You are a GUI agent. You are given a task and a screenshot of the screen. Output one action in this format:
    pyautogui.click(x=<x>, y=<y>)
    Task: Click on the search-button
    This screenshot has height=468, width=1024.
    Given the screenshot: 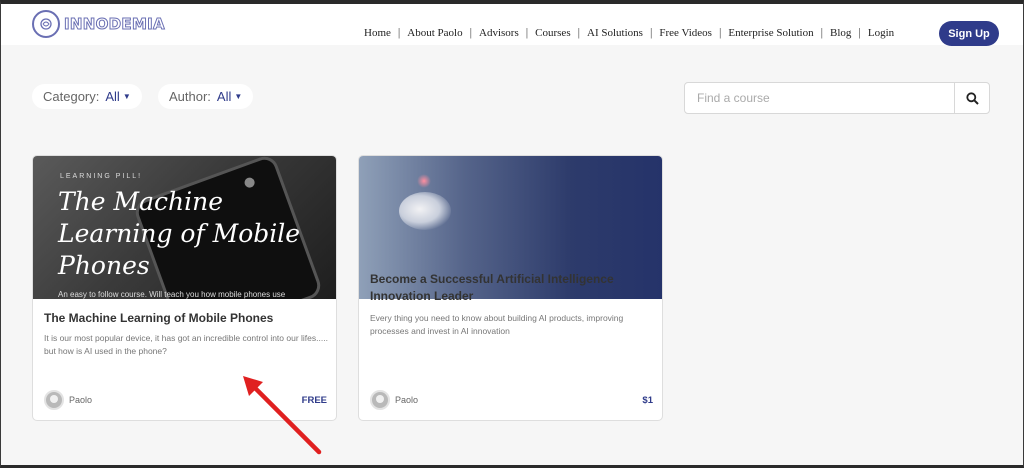 What is the action you would take?
    pyautogui.click(x=971, y=98)
    